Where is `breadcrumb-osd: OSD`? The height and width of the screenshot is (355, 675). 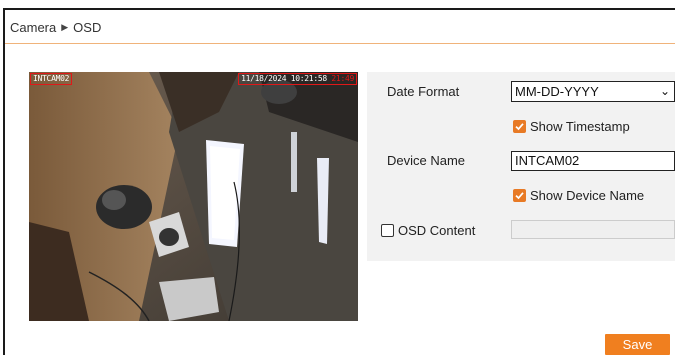 breadcrumb-osd: OSD is located at coordinates (87, 27).